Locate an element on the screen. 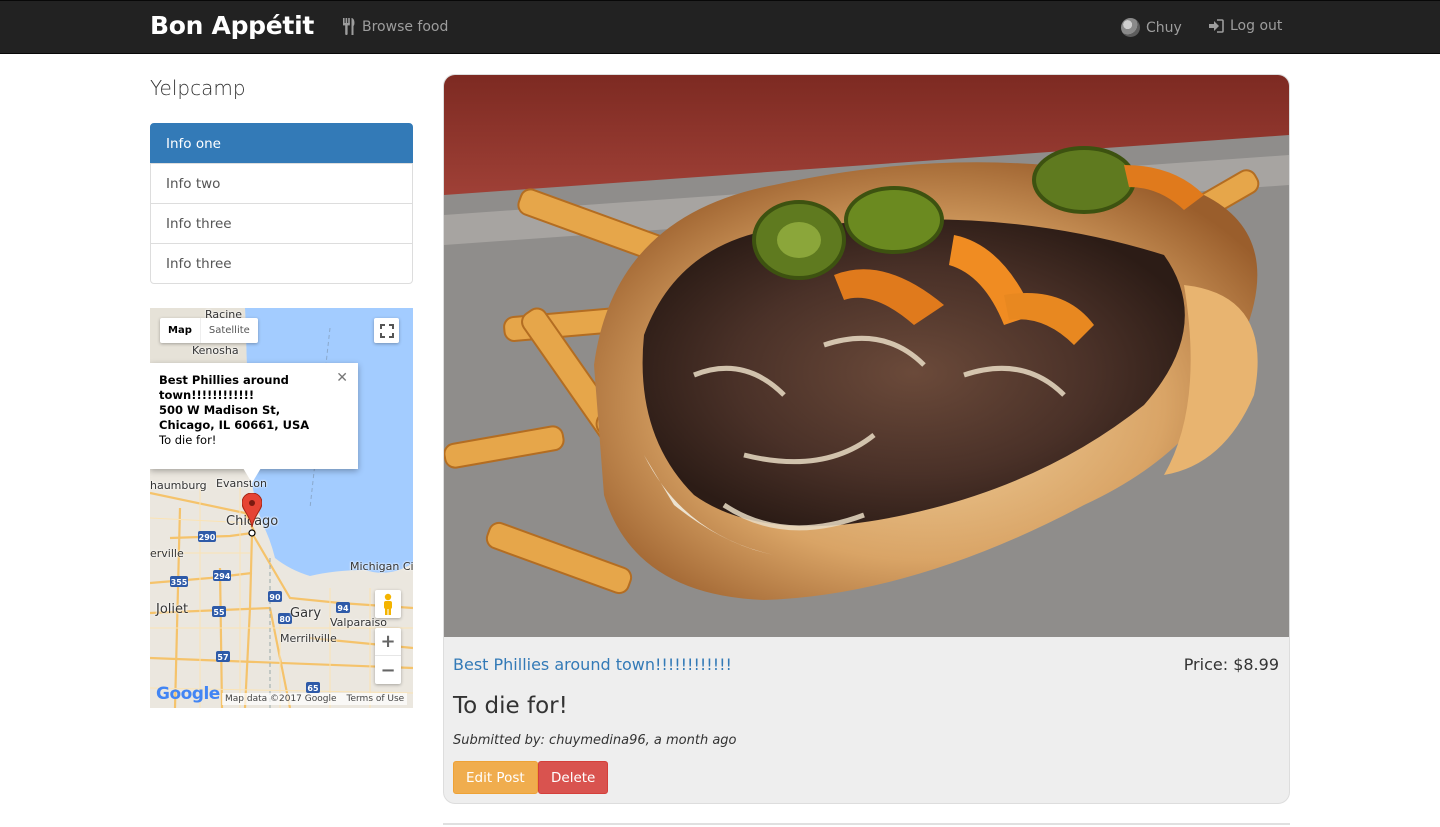 The image size is (1440, 827). fullscreen-button is located at coordinates (386, 330).